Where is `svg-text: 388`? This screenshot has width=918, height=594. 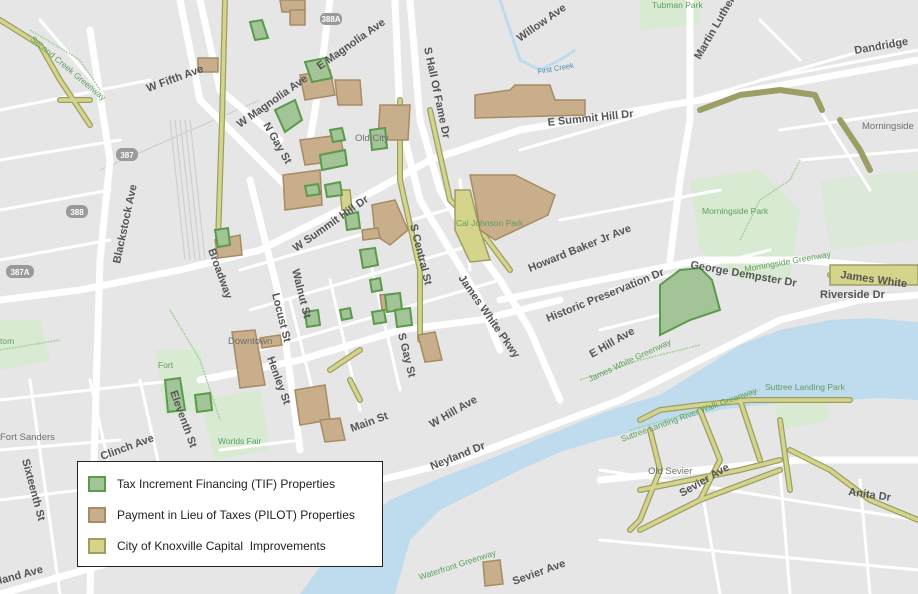
svg-text: 388 is located at coordinates (77, 212).